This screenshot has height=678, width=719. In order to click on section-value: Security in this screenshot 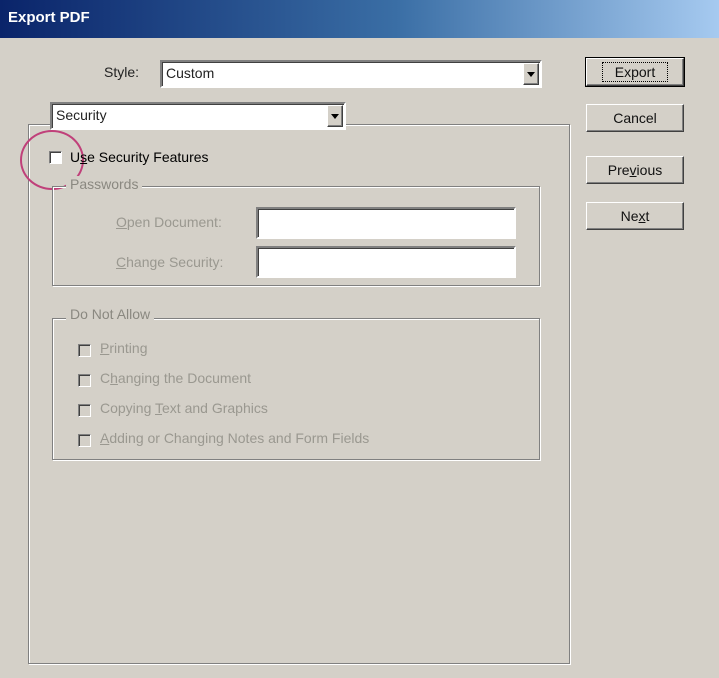, I will do `click(81, 115)`.